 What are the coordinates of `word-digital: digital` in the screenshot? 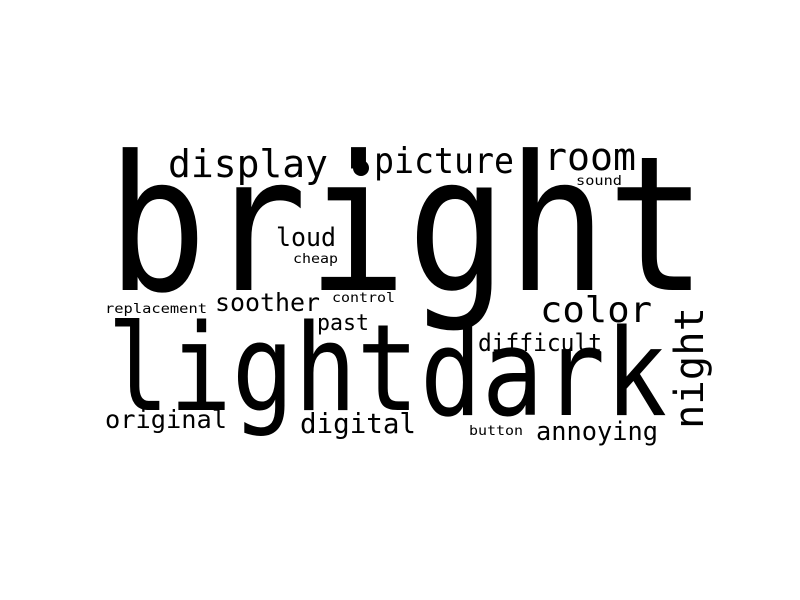 It's located at (358, 423).